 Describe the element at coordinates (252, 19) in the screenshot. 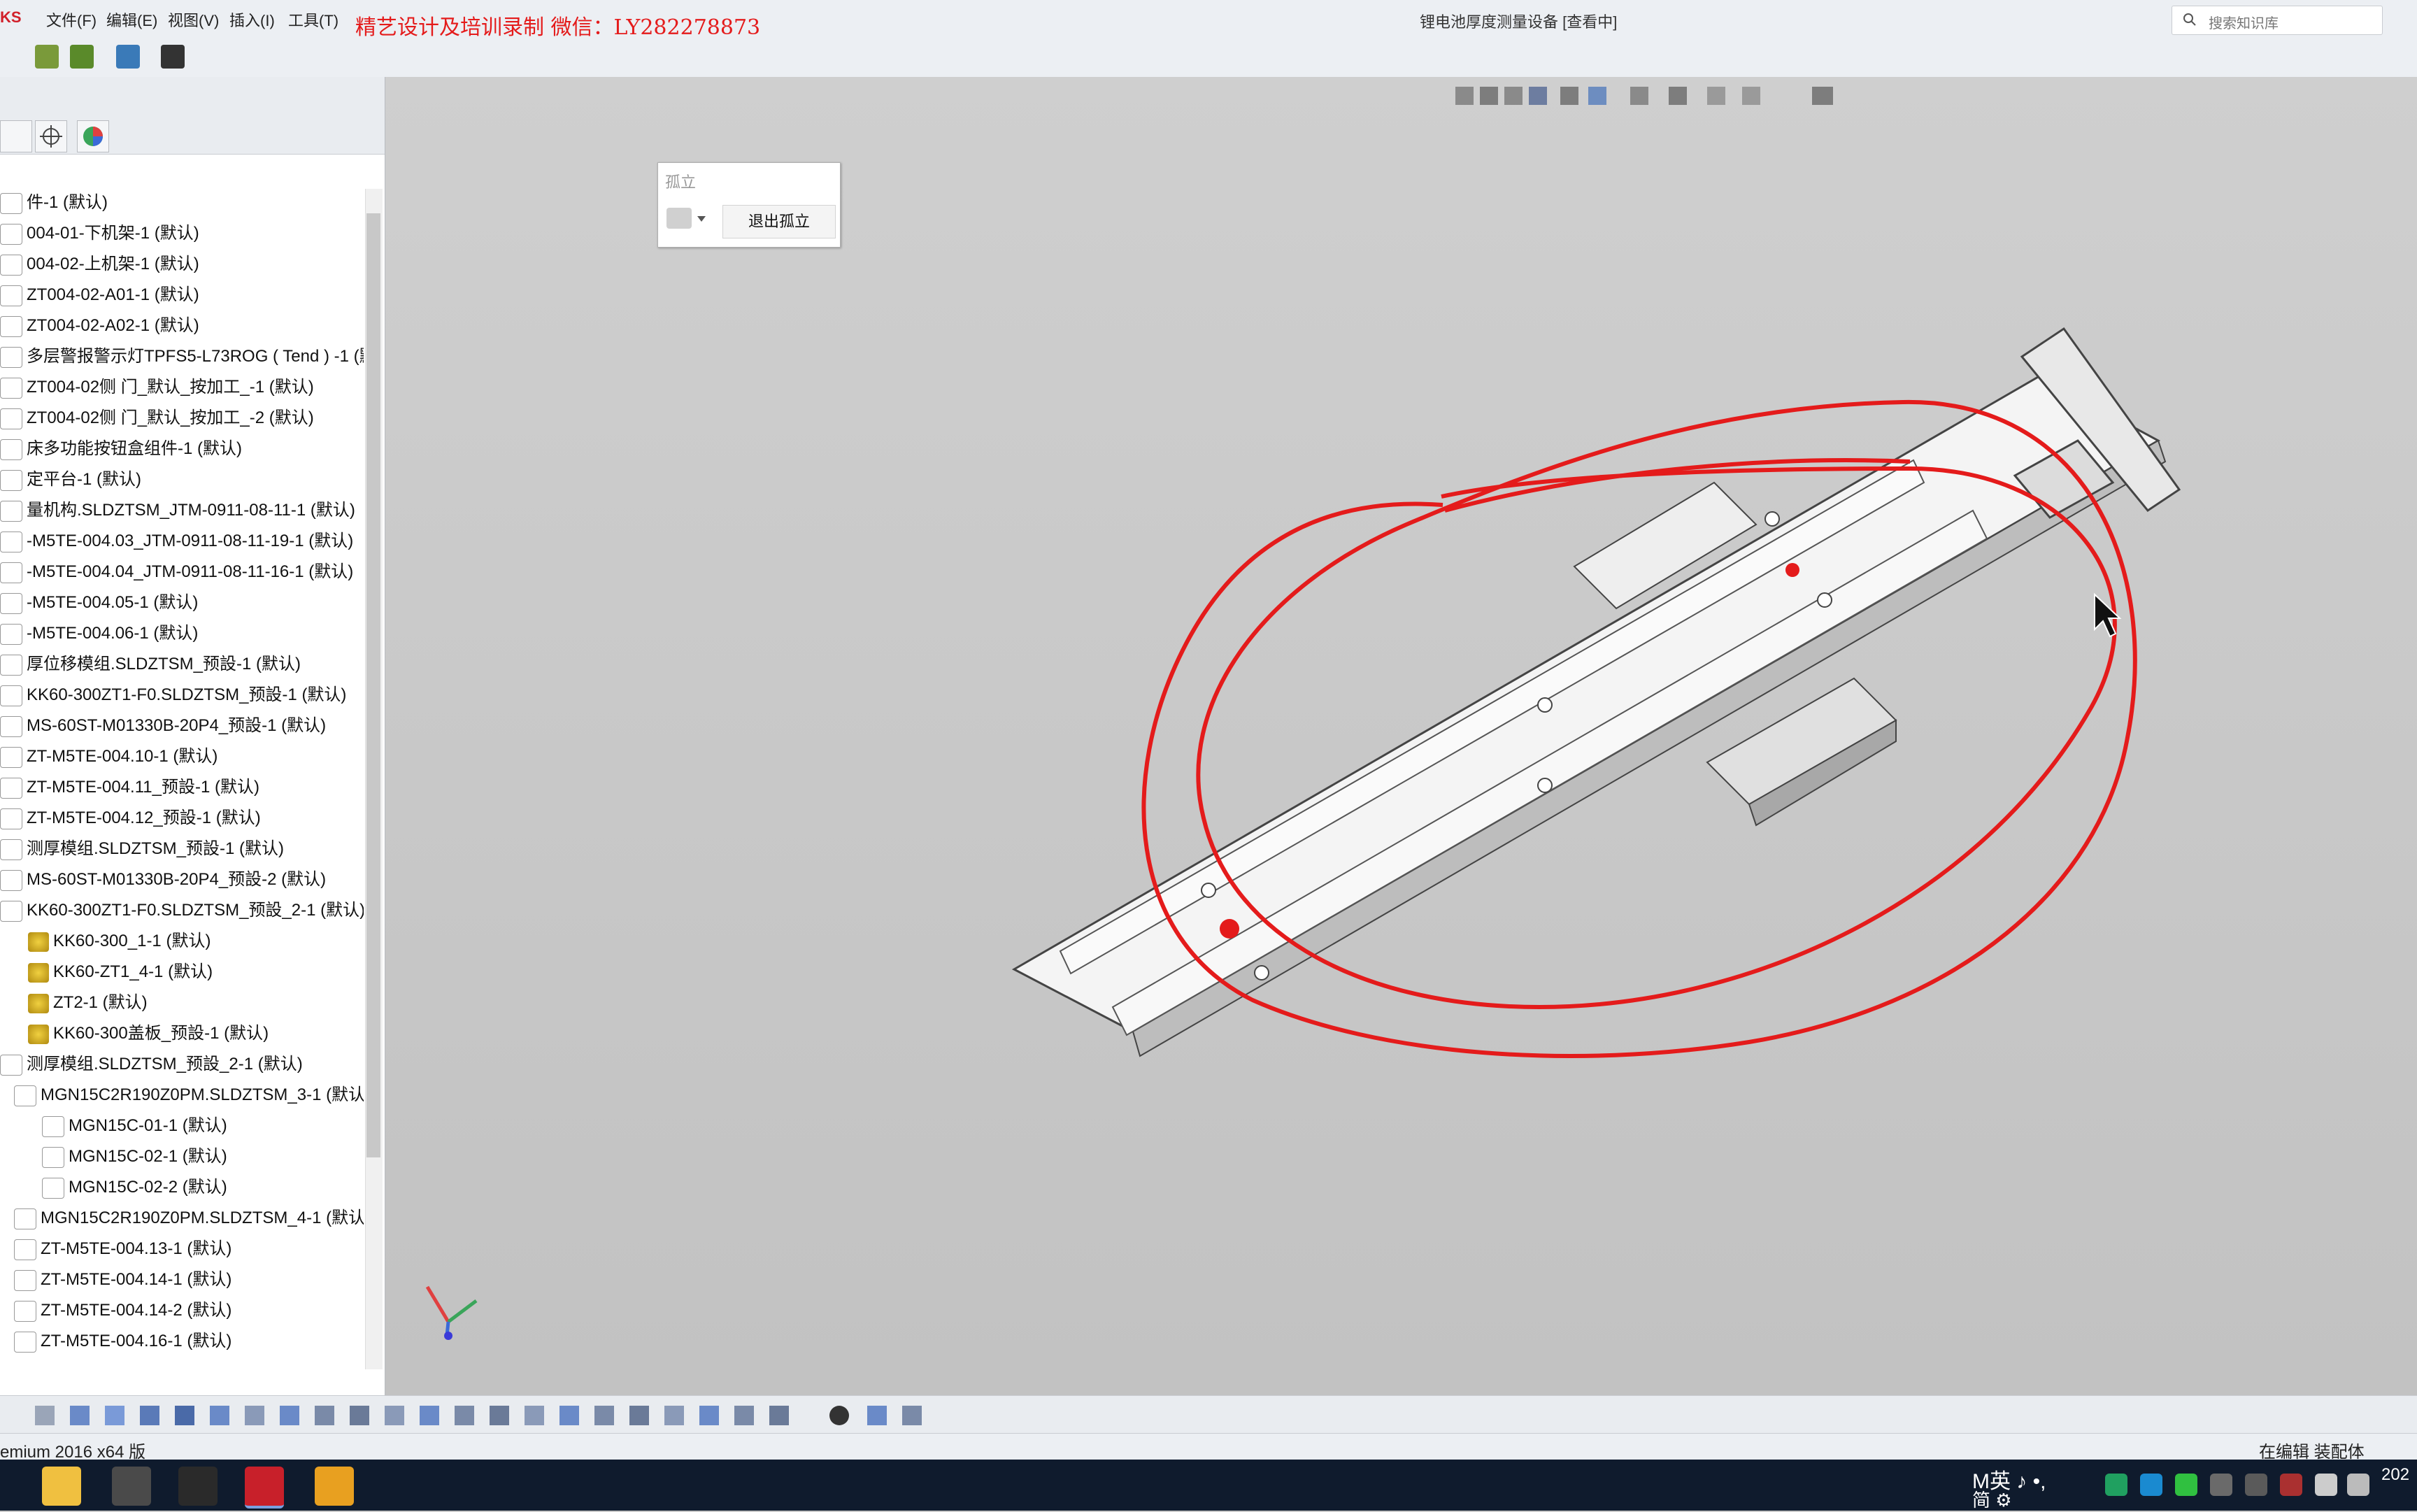

I see `menu-insert: 插入(I)` at that location.